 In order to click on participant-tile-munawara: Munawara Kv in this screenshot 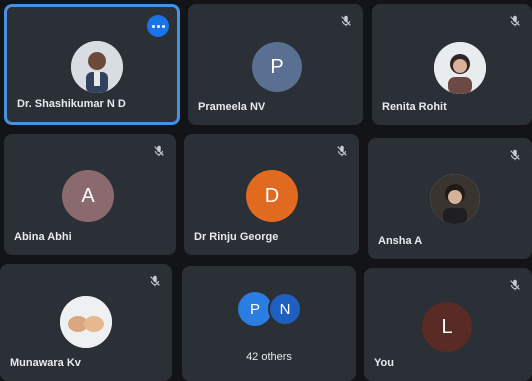, I will do `click(86, 322)`.